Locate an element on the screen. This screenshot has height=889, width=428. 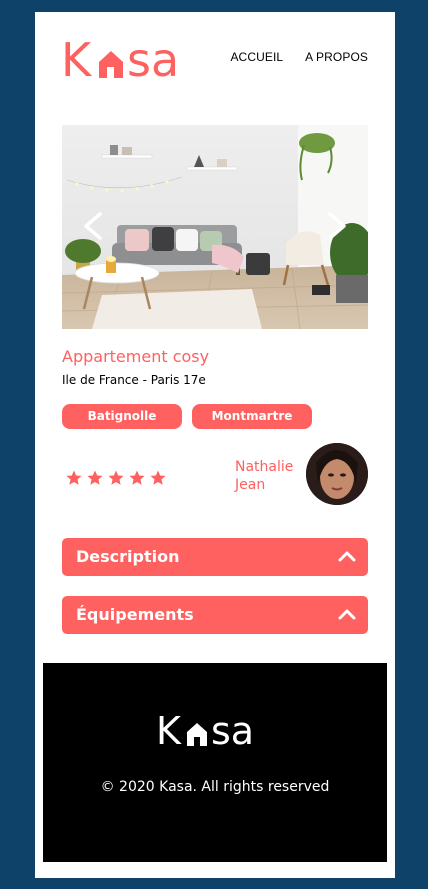
description-collapse-label: Description is located at coordinates (128, 556).